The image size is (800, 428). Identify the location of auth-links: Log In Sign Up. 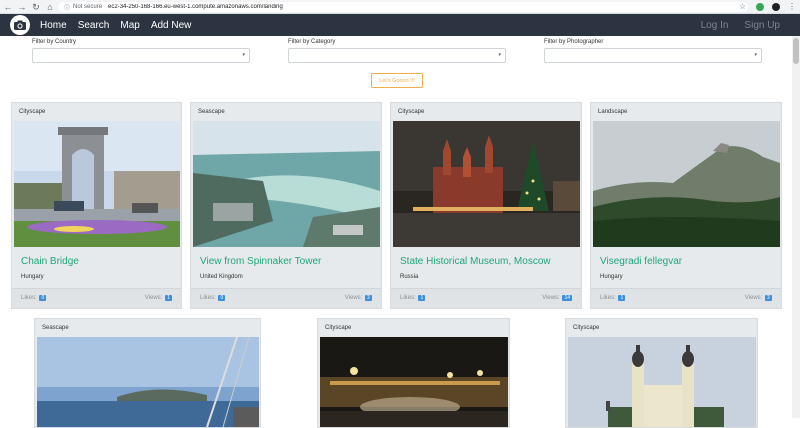
(732, 25).